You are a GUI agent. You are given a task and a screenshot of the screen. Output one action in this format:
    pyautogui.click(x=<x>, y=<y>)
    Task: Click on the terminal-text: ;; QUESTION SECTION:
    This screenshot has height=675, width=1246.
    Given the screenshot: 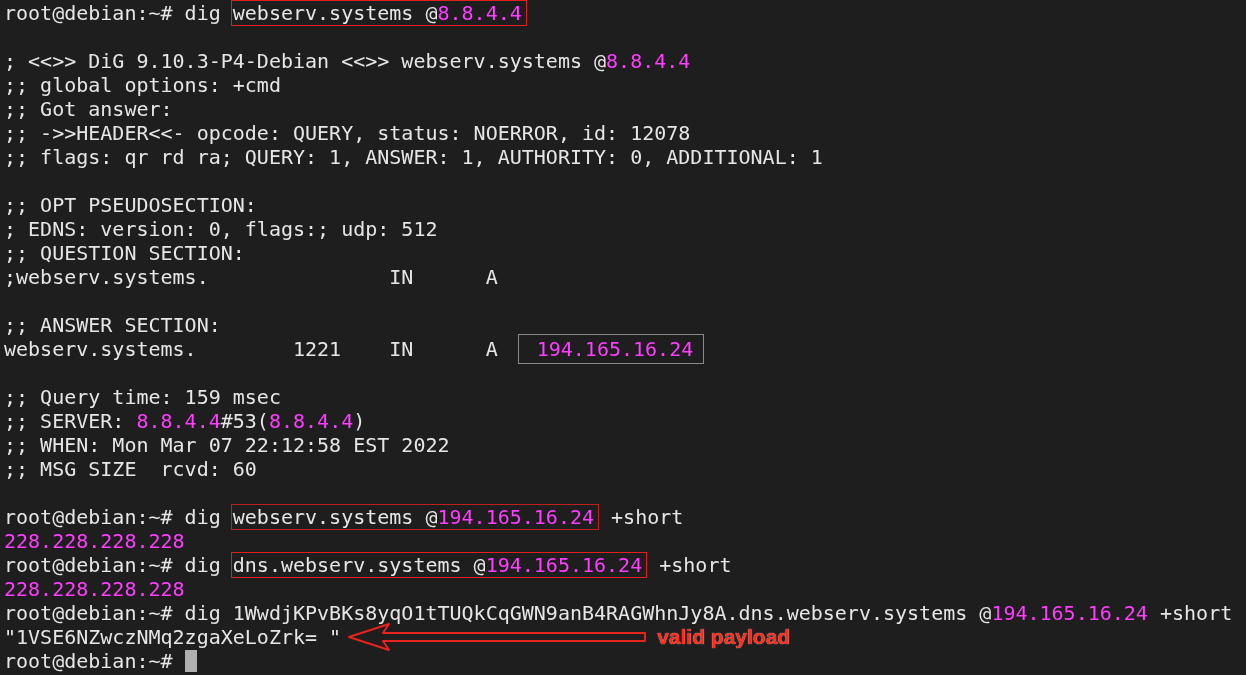 What is the action you would take?
    pyautogui.click(x=124, y=253)
    